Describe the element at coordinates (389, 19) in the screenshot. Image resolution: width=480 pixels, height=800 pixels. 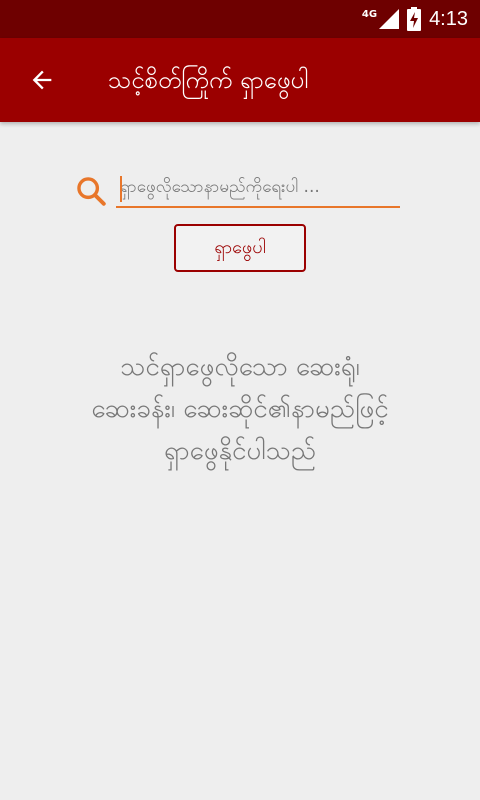
I see `signal-icon` at that location.